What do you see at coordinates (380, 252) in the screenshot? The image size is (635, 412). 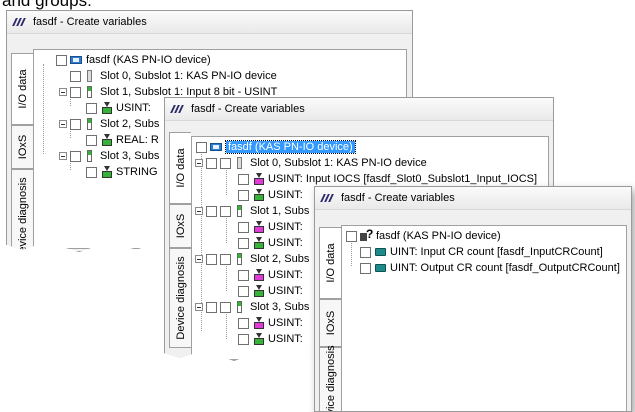 I see `counter-variable-icon` at bounding box center [380, 252].